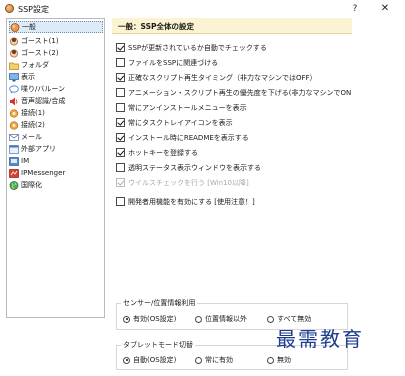 Image resolution: width=405 pixels, height=376 pixels. I want to click on sidebar-item-ghost-1: ゴースト(1), so click(56, 41).